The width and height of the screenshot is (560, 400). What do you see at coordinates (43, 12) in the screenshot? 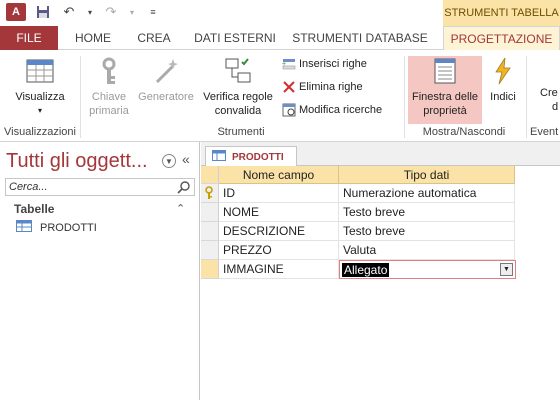
I see `save-icon` at bounding box center [43, 12].